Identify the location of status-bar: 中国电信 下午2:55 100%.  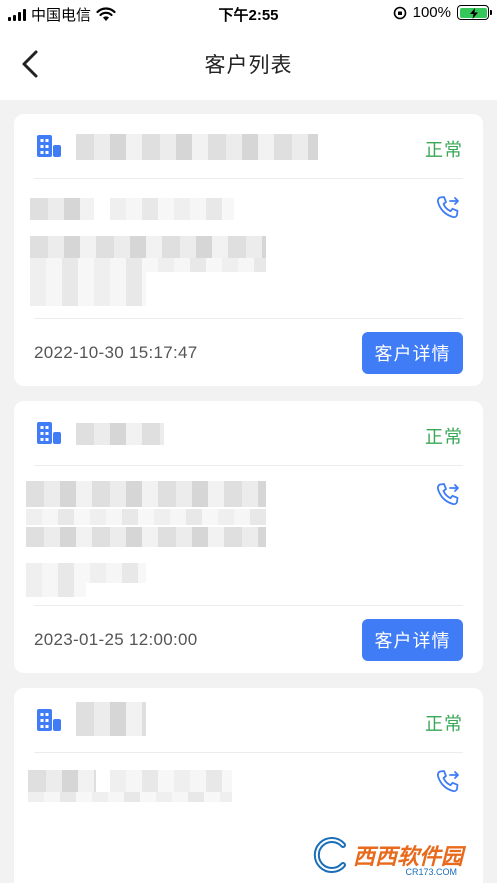
(248, 14).